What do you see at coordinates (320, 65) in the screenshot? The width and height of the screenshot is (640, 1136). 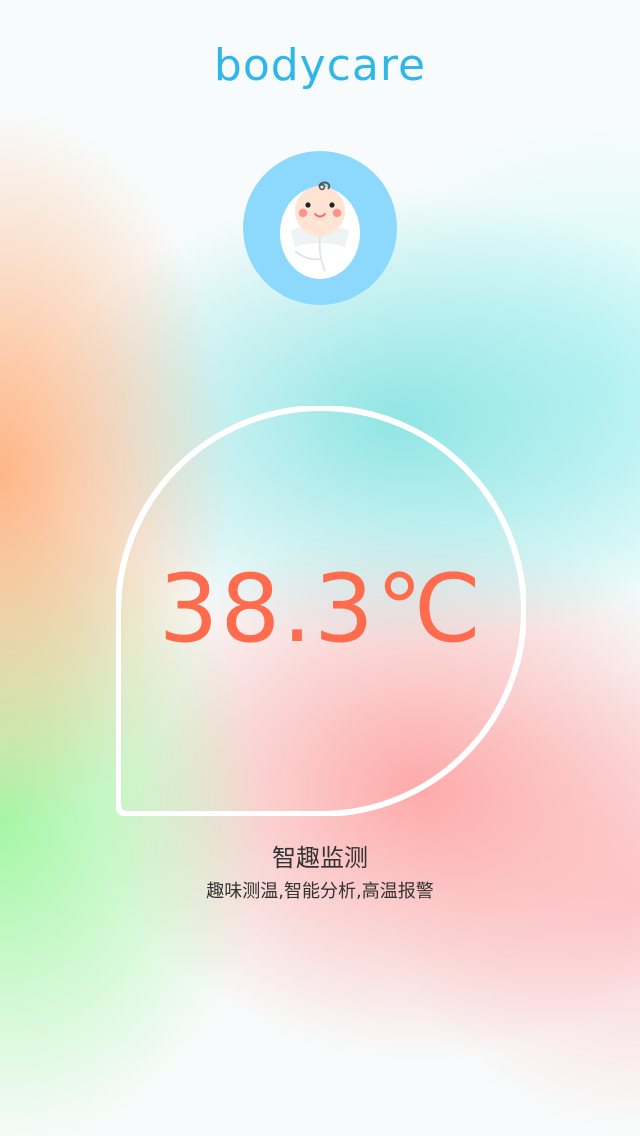 I see `brand-logo: bodycare` at bounding box center [320, 65].